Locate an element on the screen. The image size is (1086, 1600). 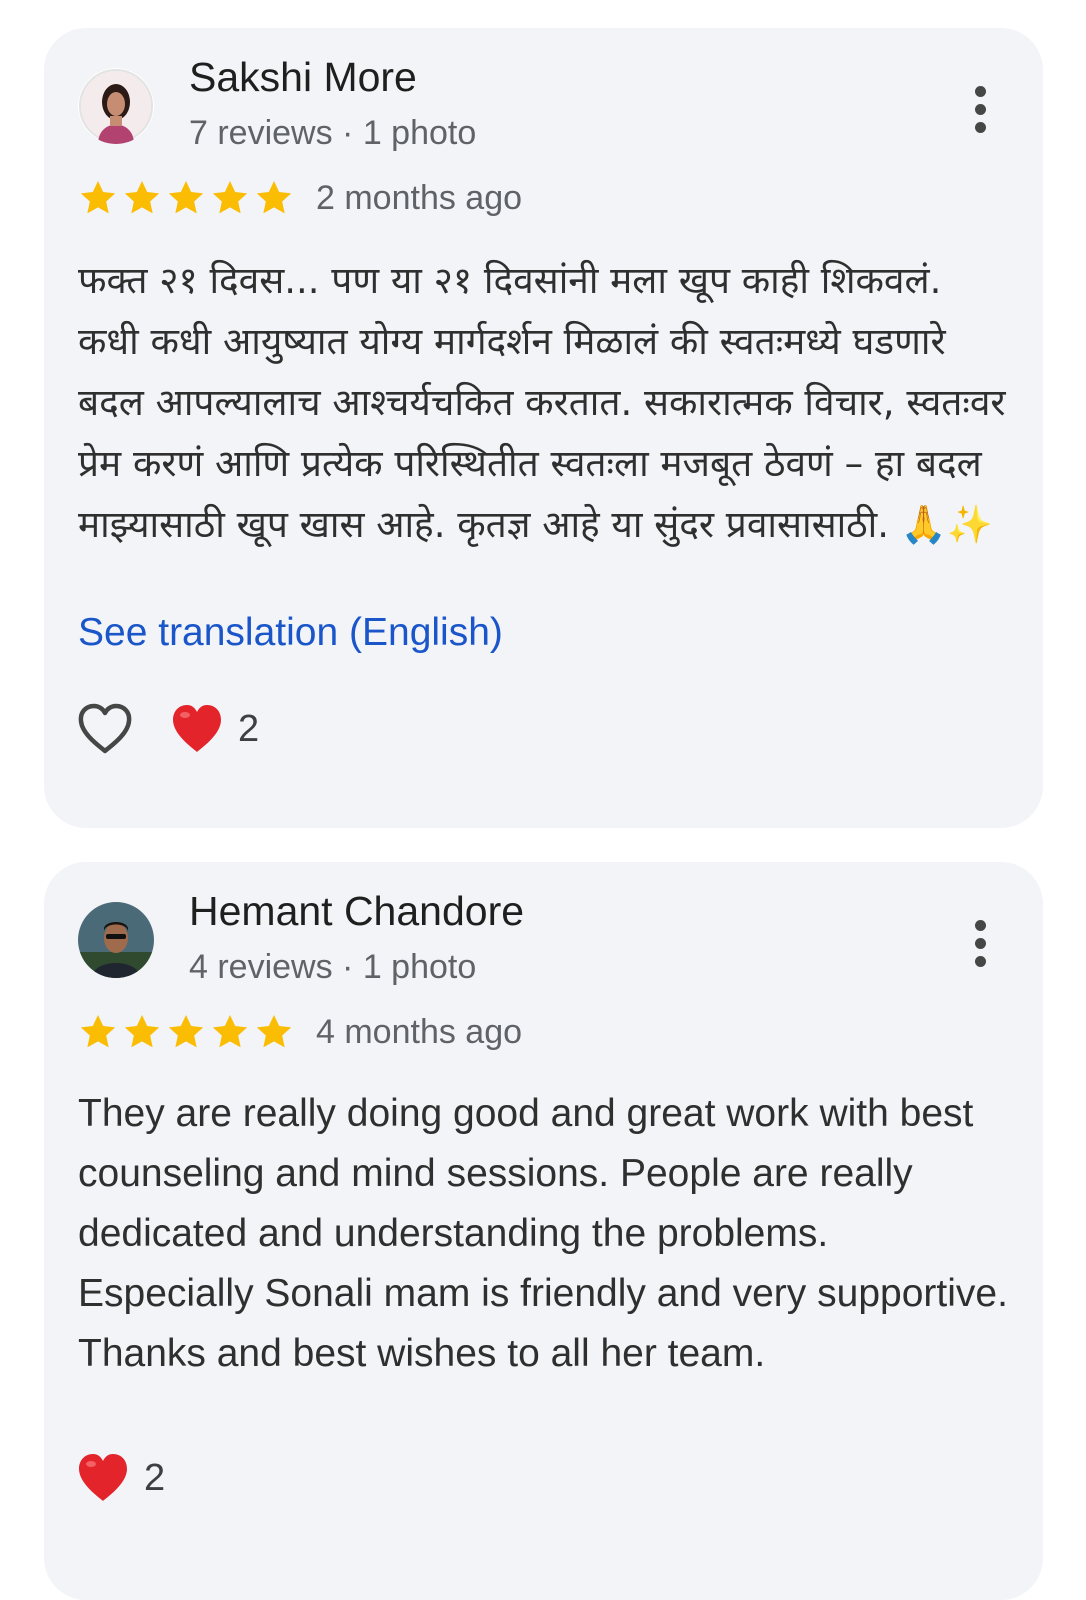
reviewer-stats: 7 reviews · 1 photo is located at coordinates (333, 133).